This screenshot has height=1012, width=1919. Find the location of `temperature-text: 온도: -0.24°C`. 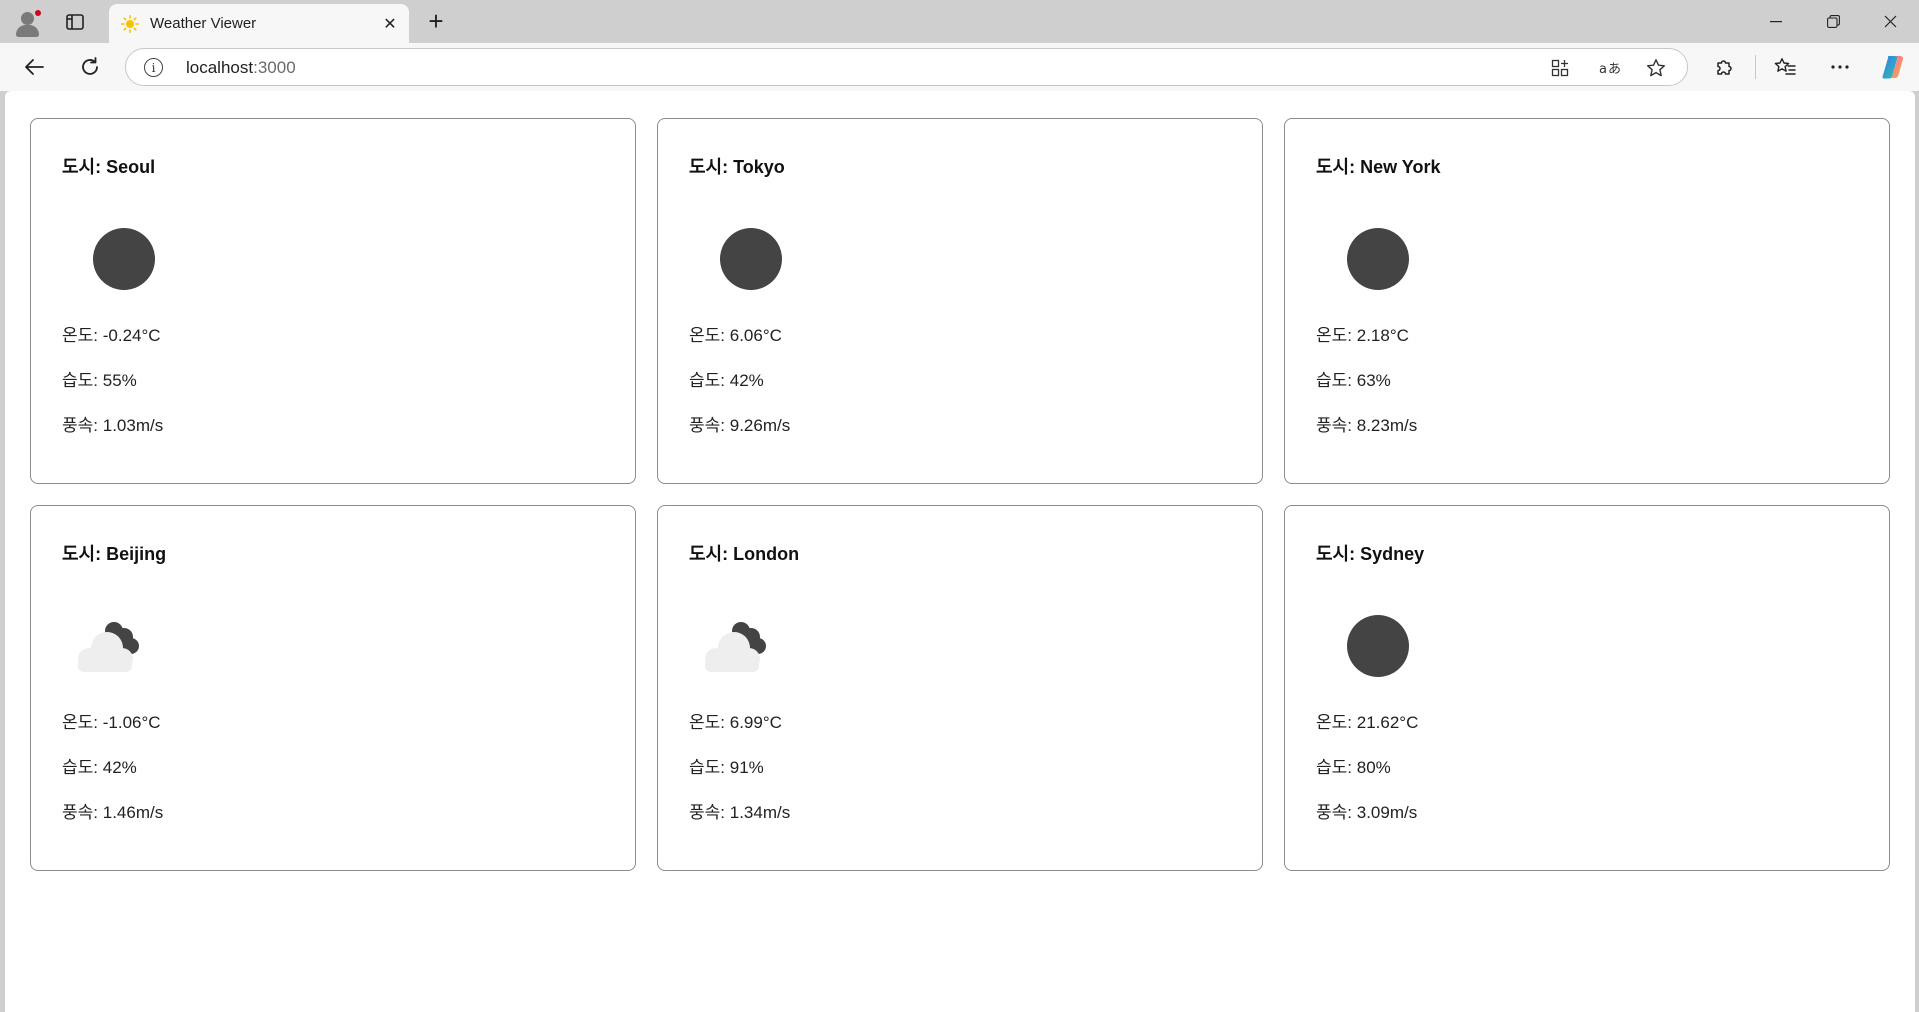

temperature-text: 온도: -0.24°C is located at coordinates (111, 335).